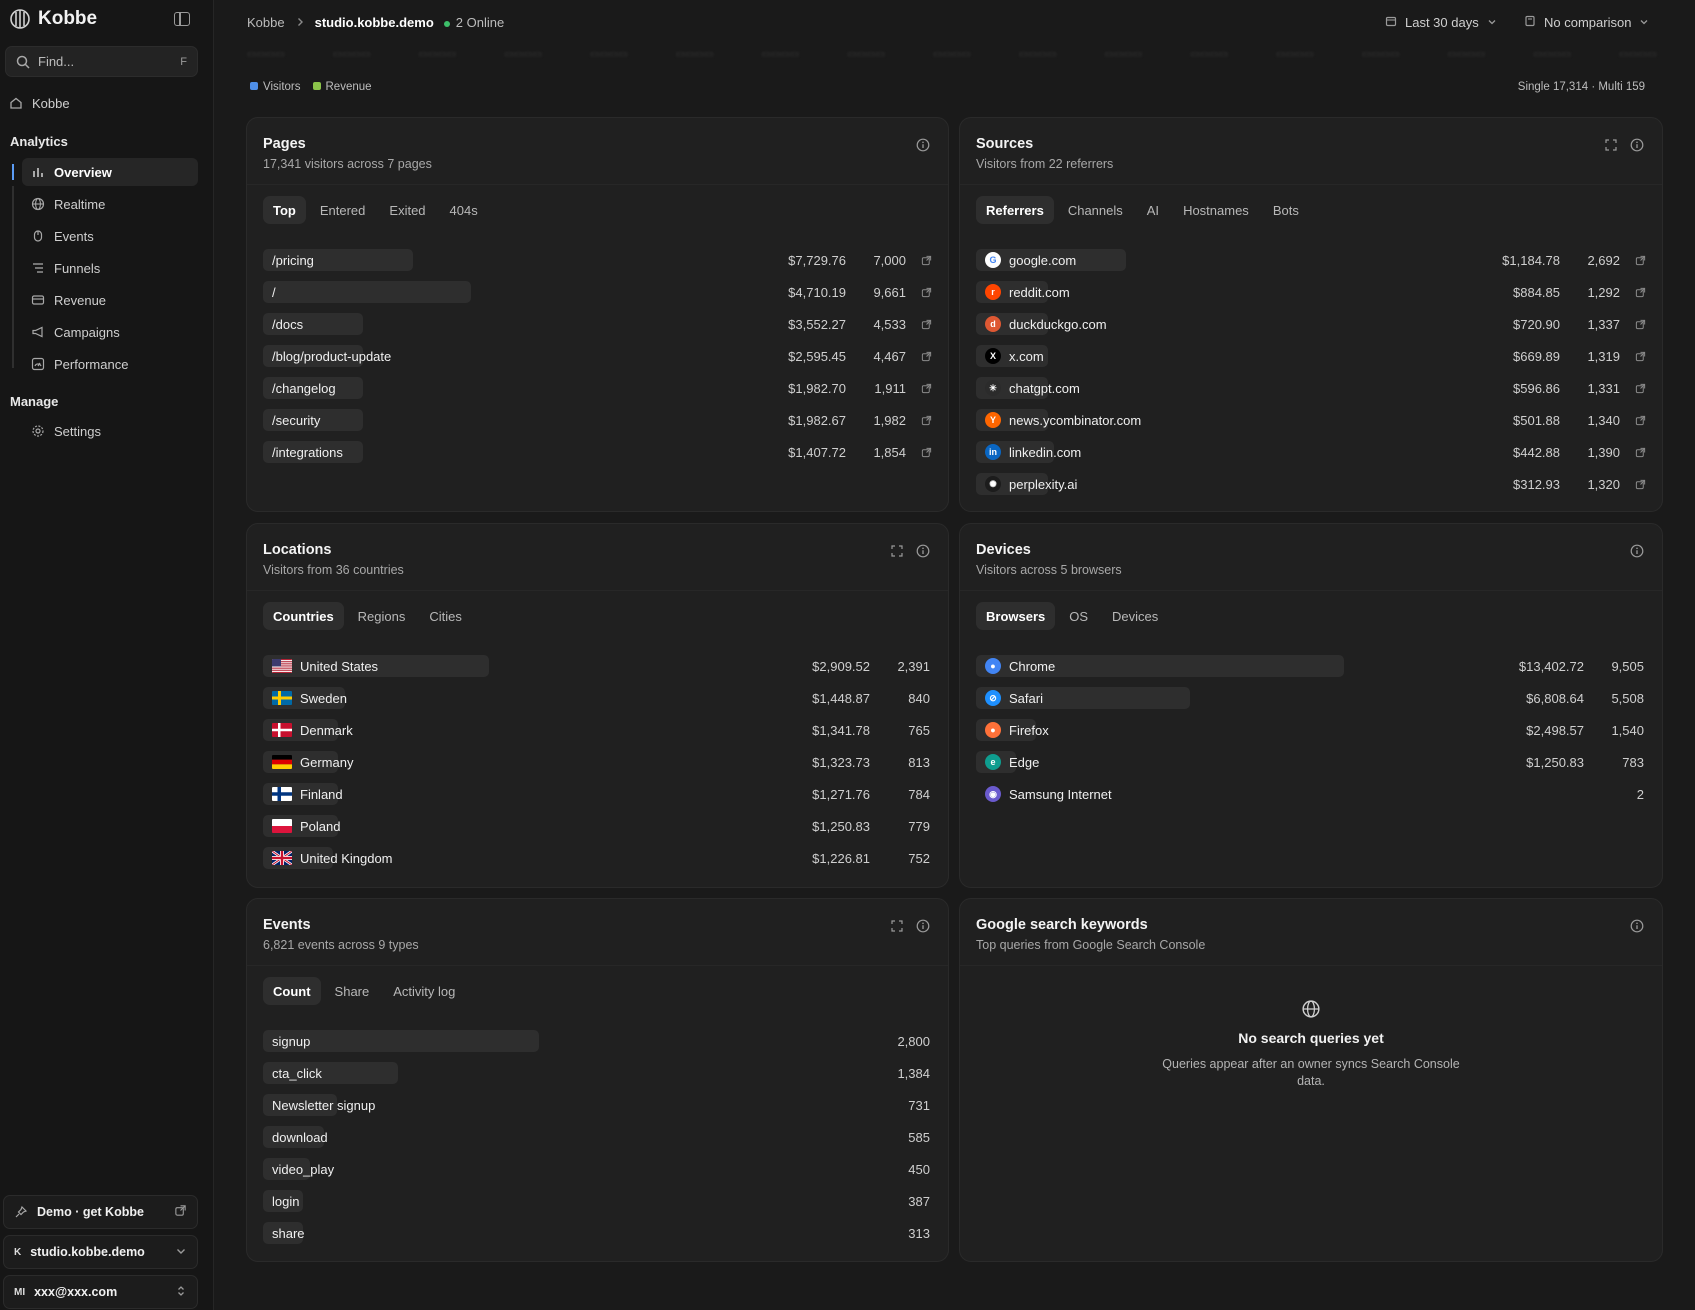 The width and height of the screenshot is (1695, 1310). Describe the element at coordinates (424, 991) in the screenshot. I see `tab-activity-log: Activity log` at that location.